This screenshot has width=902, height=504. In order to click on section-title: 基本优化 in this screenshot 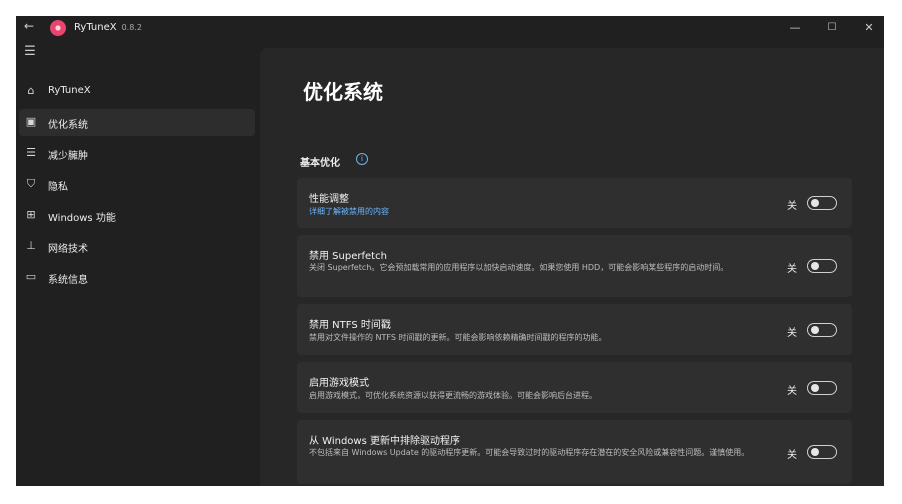, I will do `click(320, 163)`.